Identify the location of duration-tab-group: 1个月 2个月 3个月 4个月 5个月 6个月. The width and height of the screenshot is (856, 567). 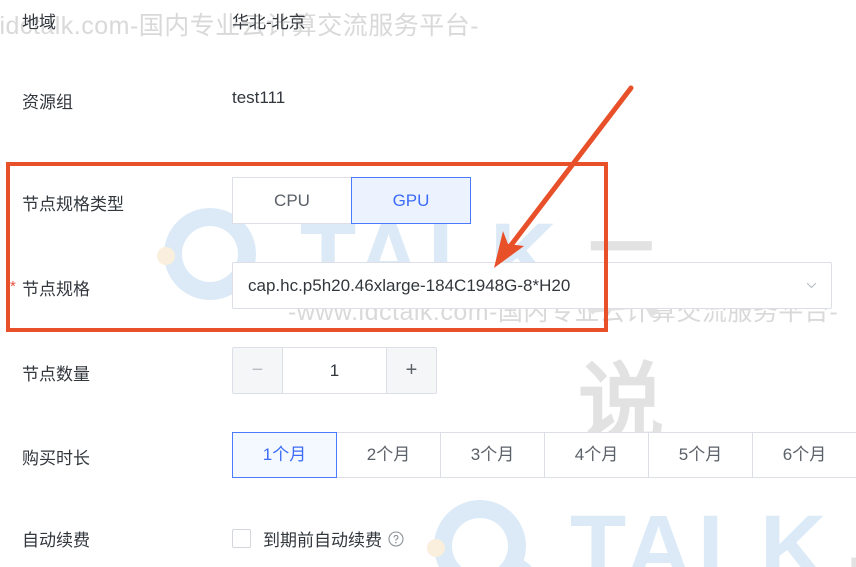
(544, 455).